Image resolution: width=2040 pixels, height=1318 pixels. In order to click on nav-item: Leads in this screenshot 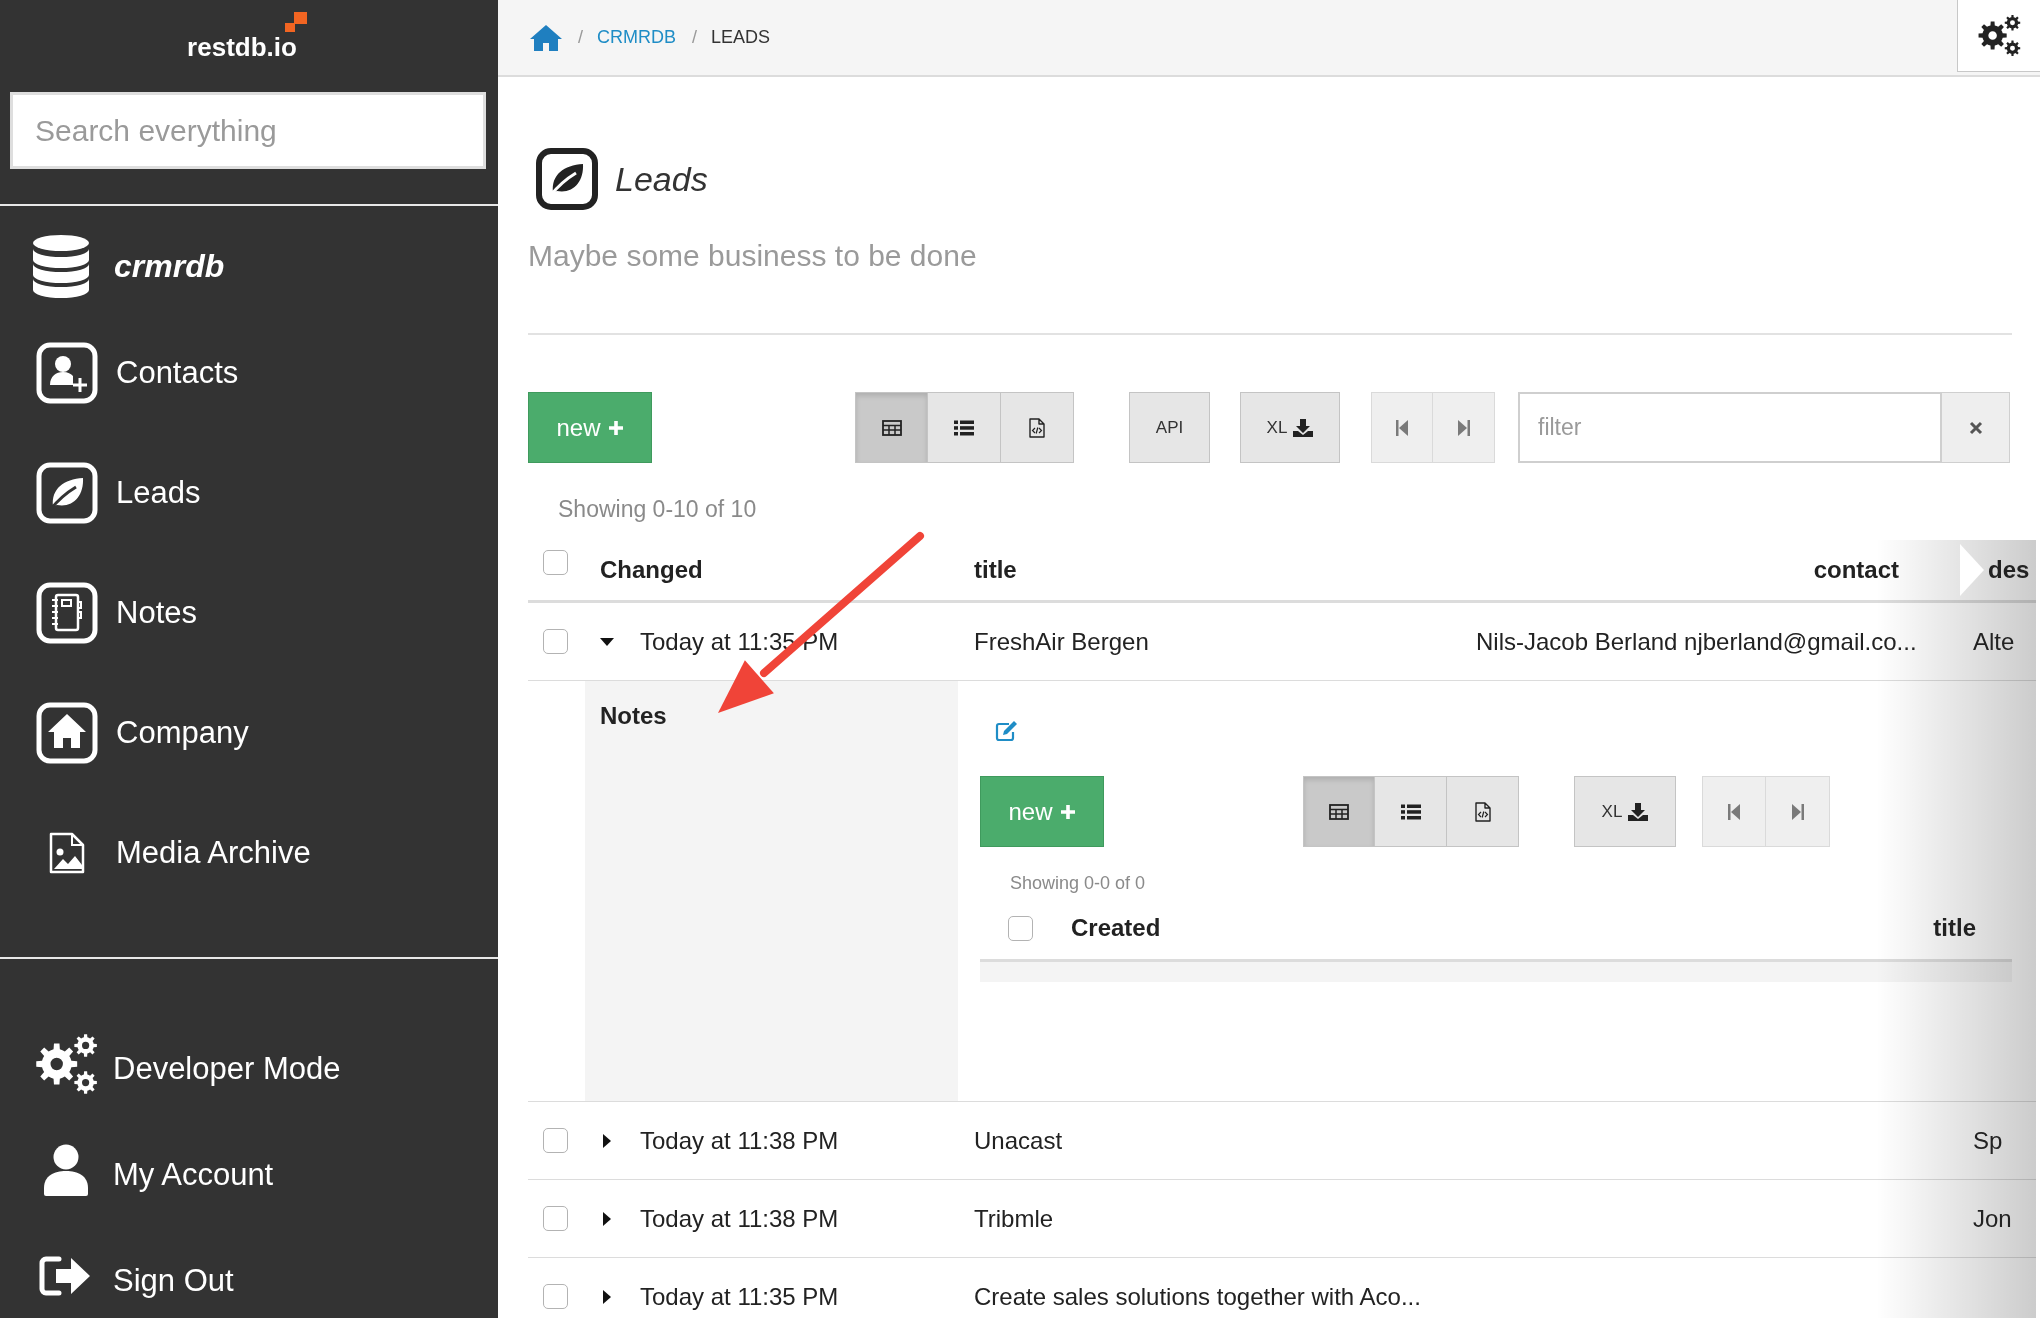, I will do `click(118, 493)`.